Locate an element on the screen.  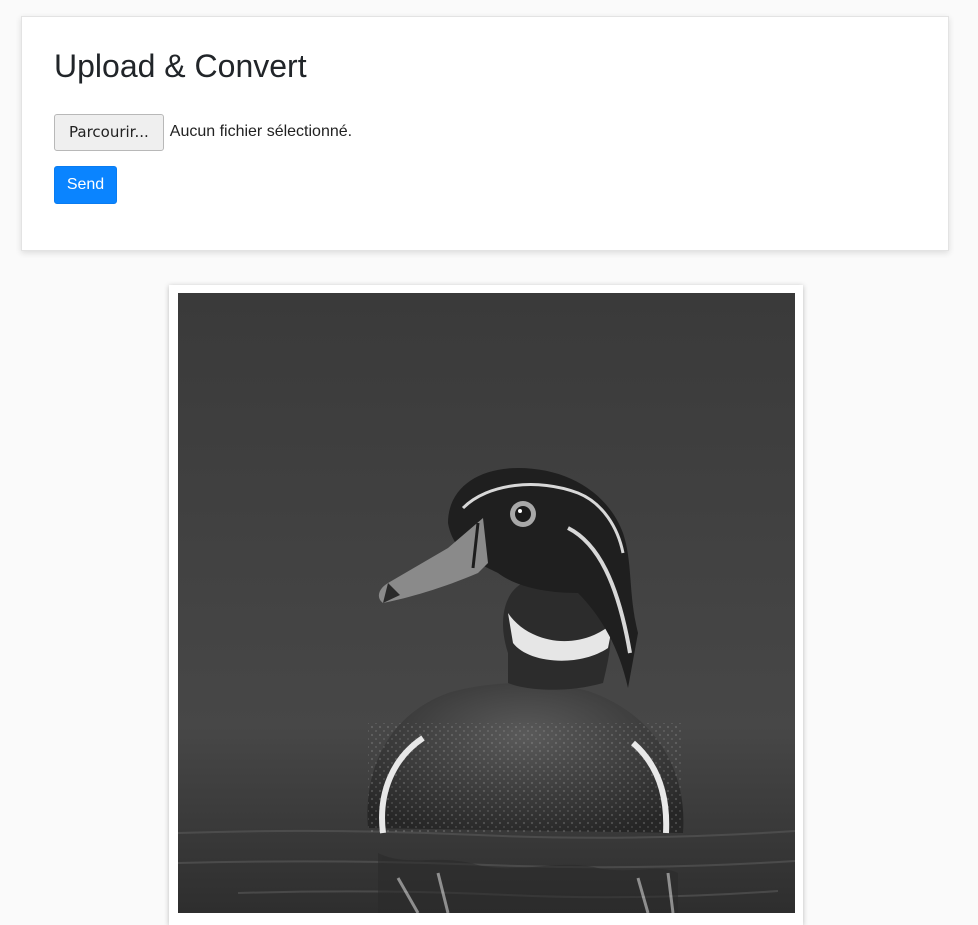
send-button: Send is located at coordinates (85, 185).